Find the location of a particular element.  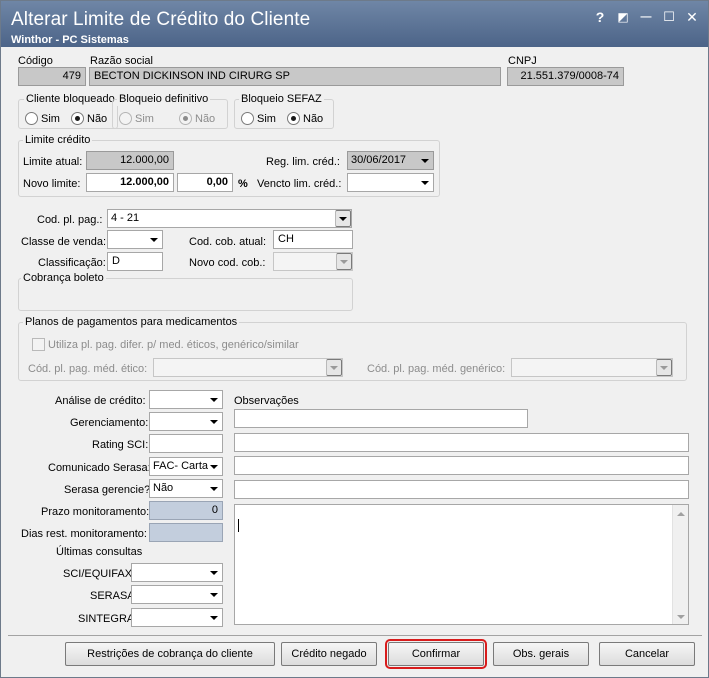

comunicado-serasa-combo: FAC- Carta is located at coordinates (186, 466).